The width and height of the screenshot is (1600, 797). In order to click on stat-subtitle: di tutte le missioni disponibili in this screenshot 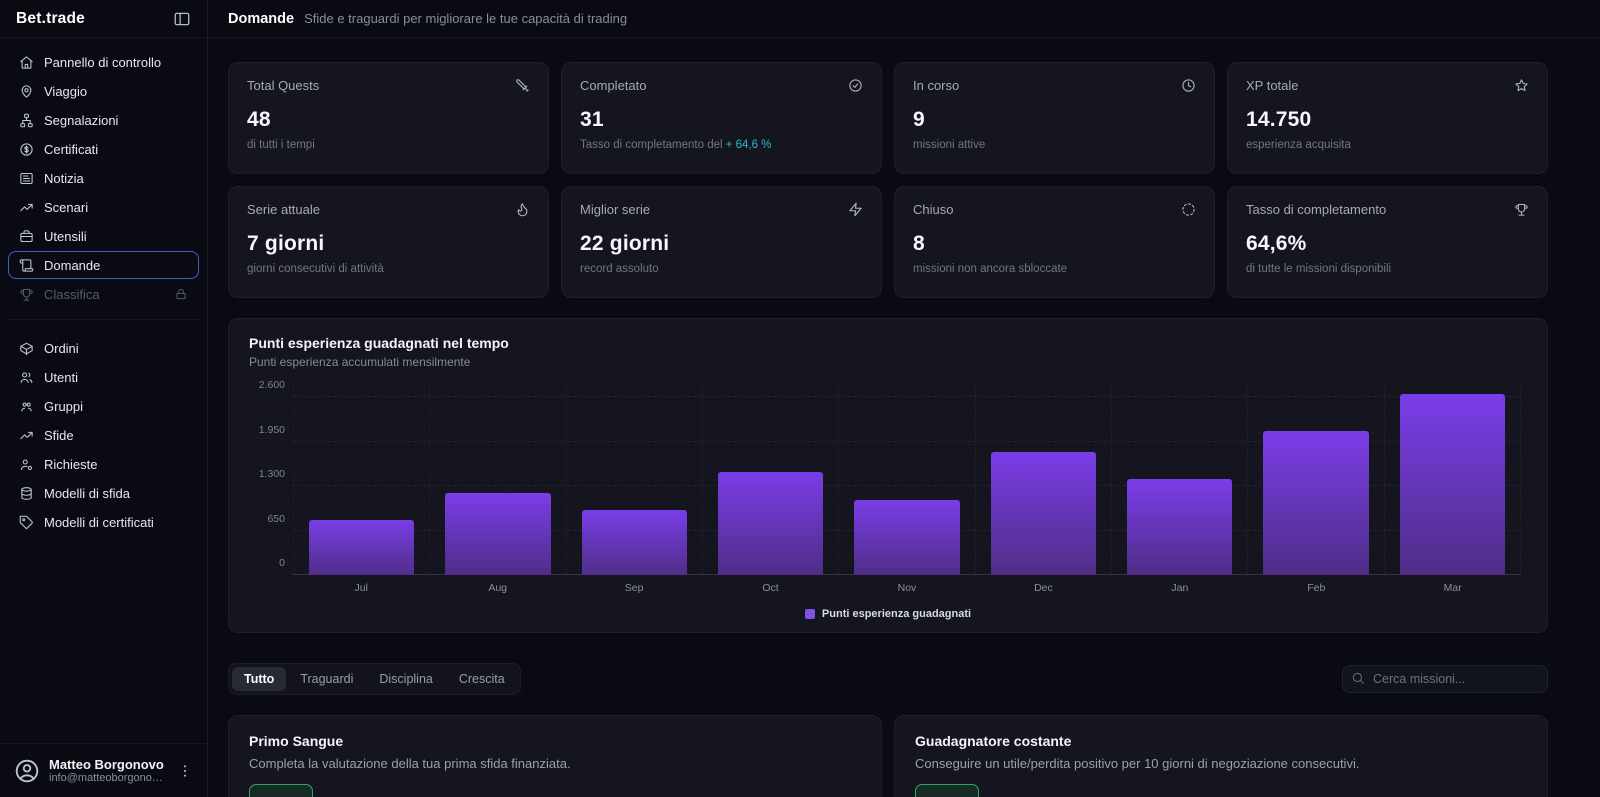, I will do `click(1319, 269)`.